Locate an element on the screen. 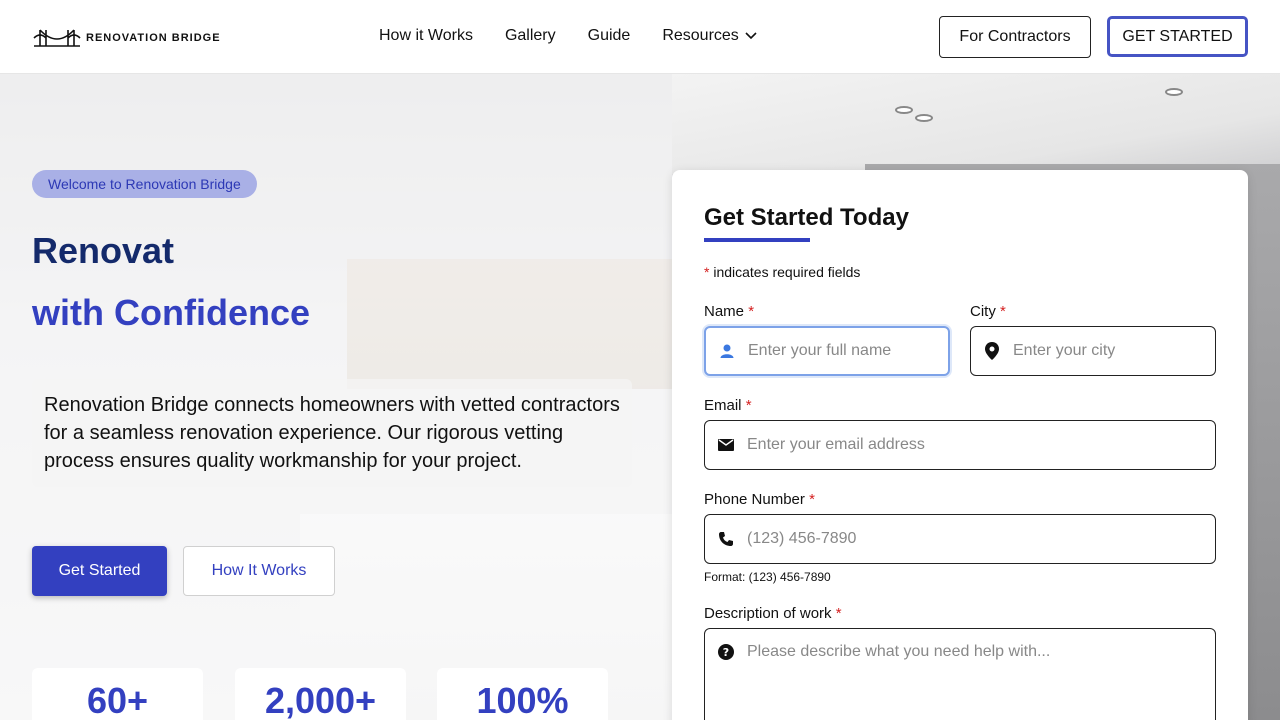 This screenshot has width=1280, height=720. city-field is located at coordinates (1093, 351).